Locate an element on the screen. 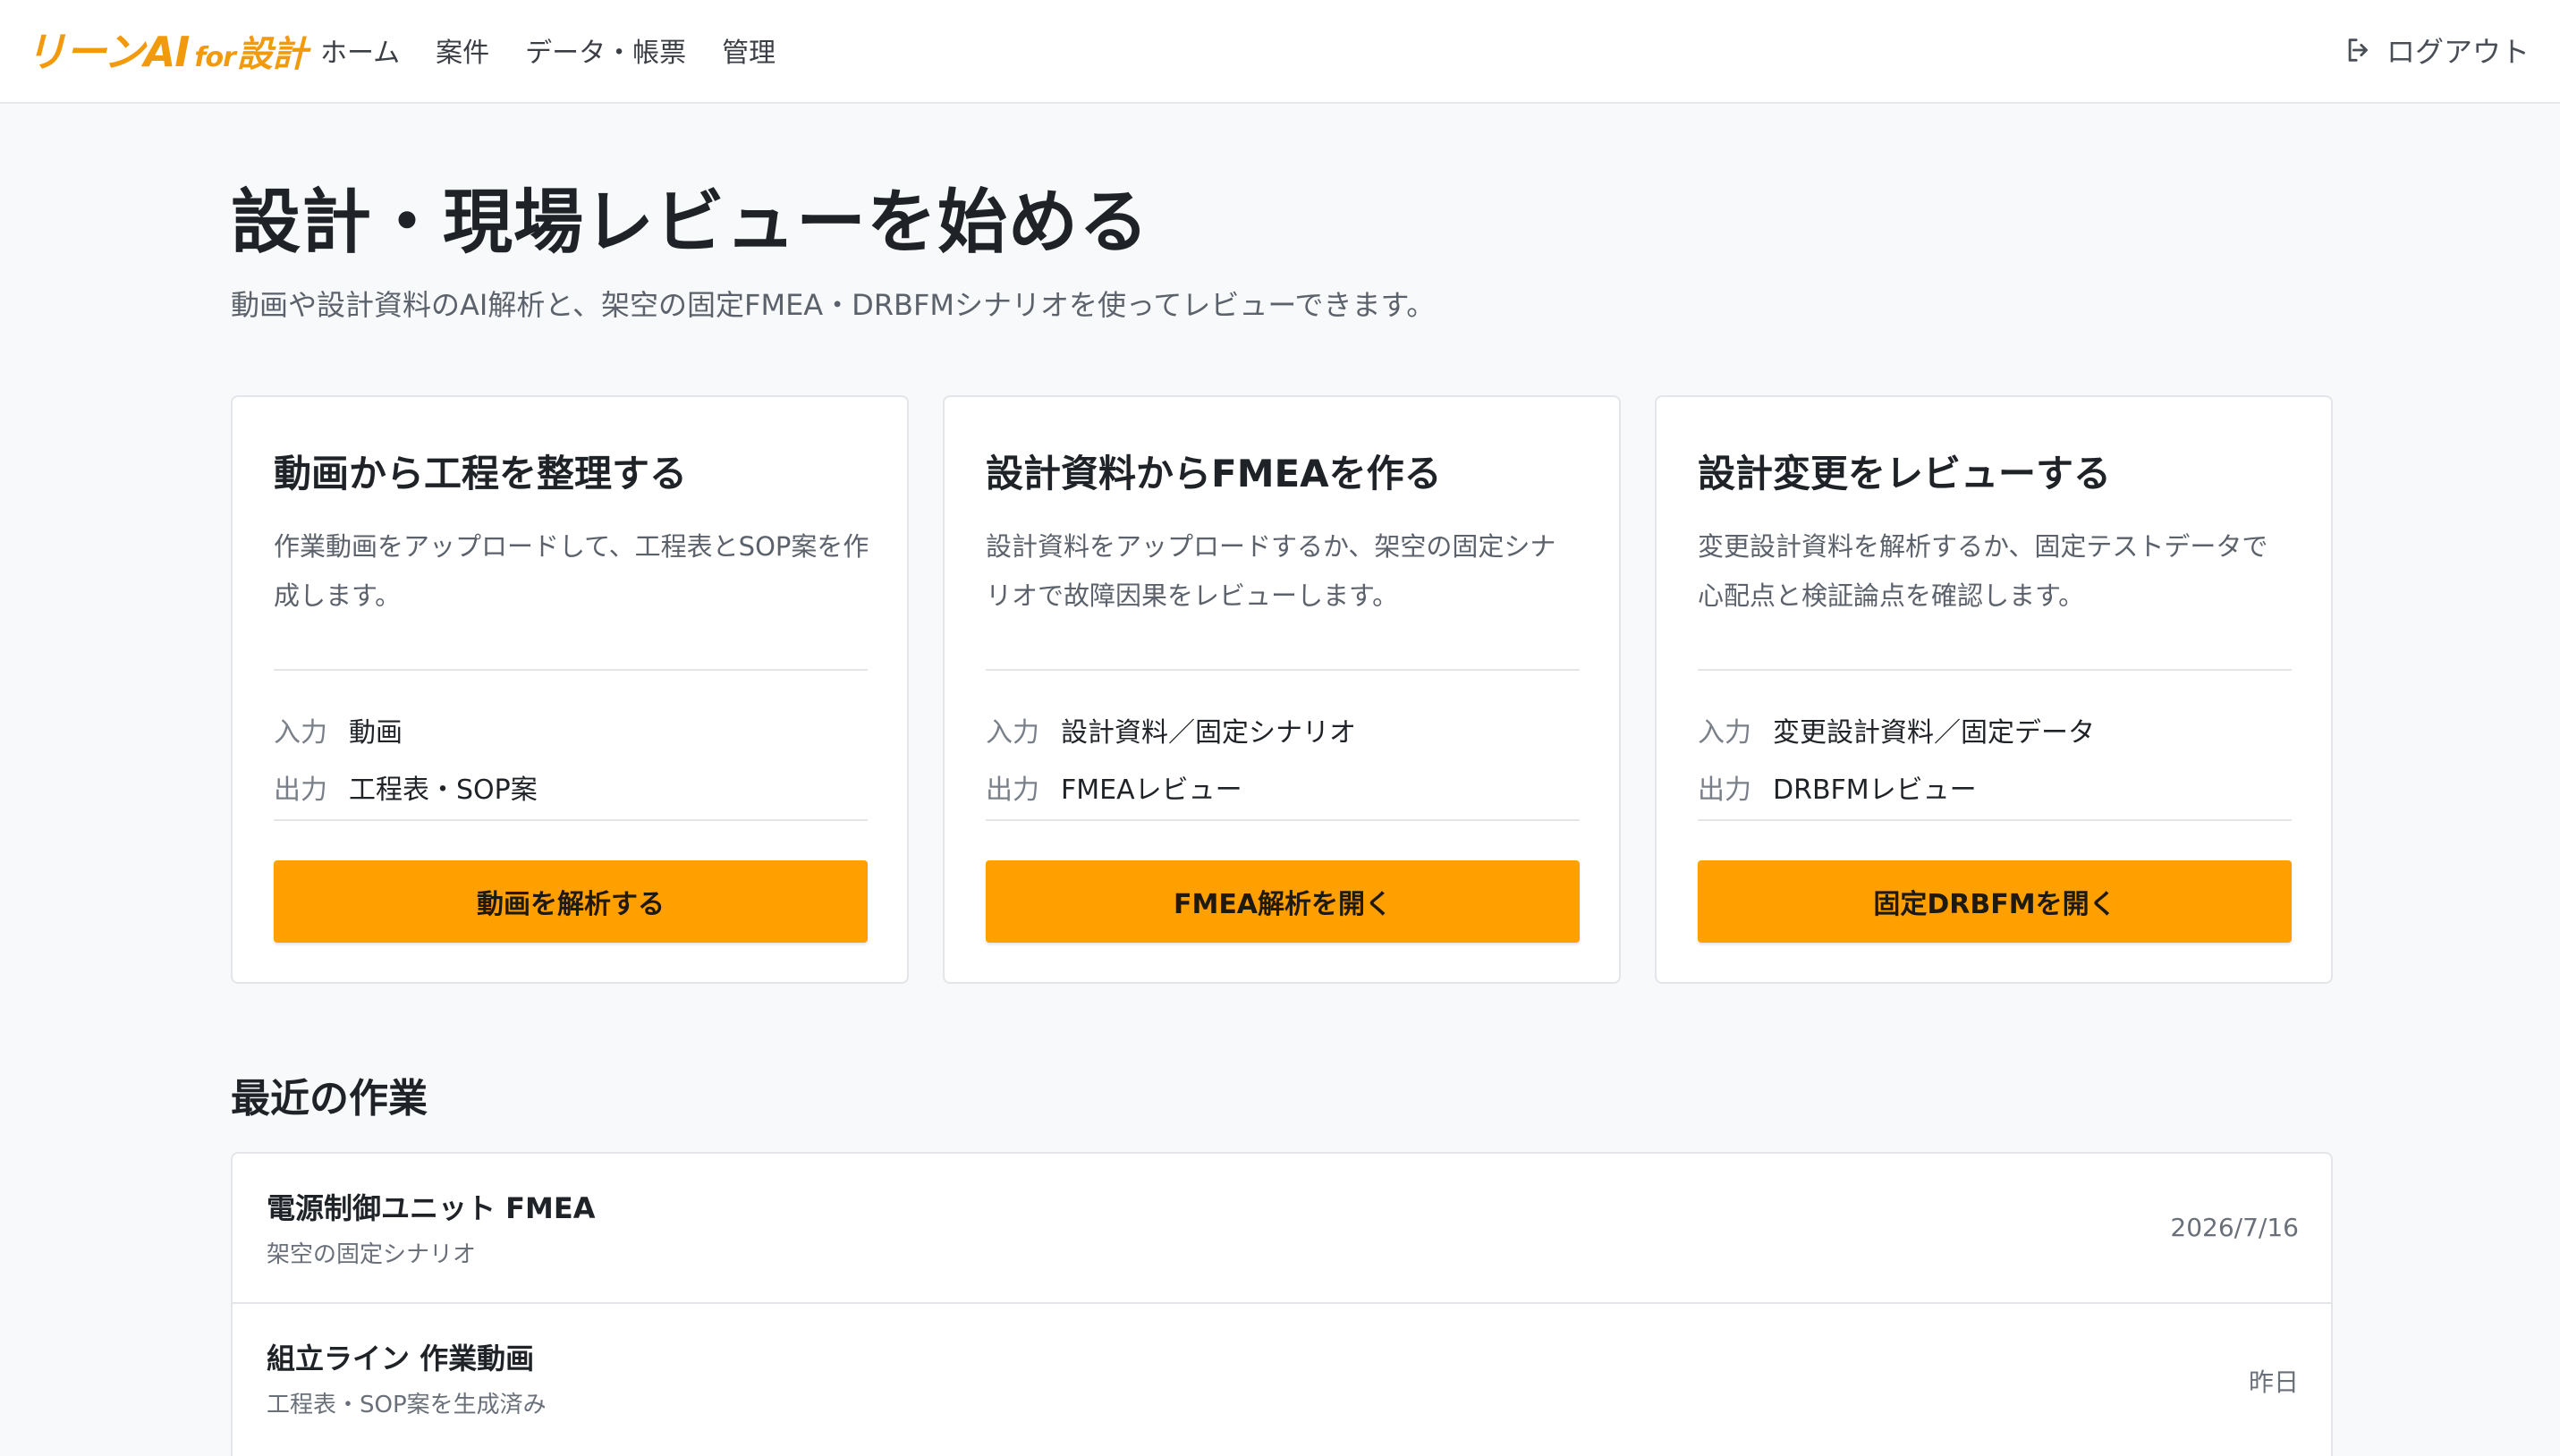  list-item-title: 組立ライン 作業動画 is located at coordinates (401, 1359).